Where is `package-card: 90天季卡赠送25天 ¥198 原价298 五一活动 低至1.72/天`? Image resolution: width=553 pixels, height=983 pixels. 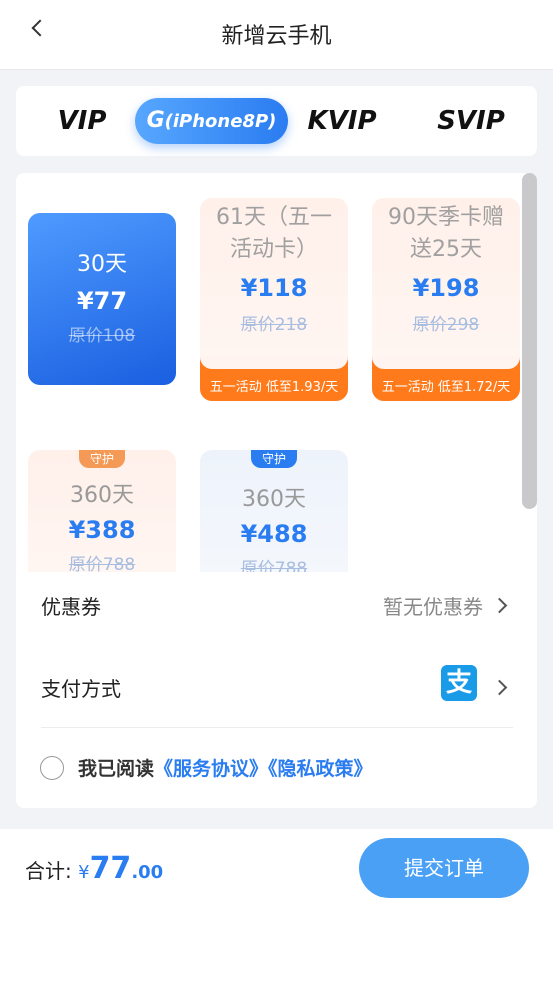 package-card: 90天季卡赠送25天 ¥198 原价298 五一活动 低至1.72/天 is located at coordinates (446, 299).